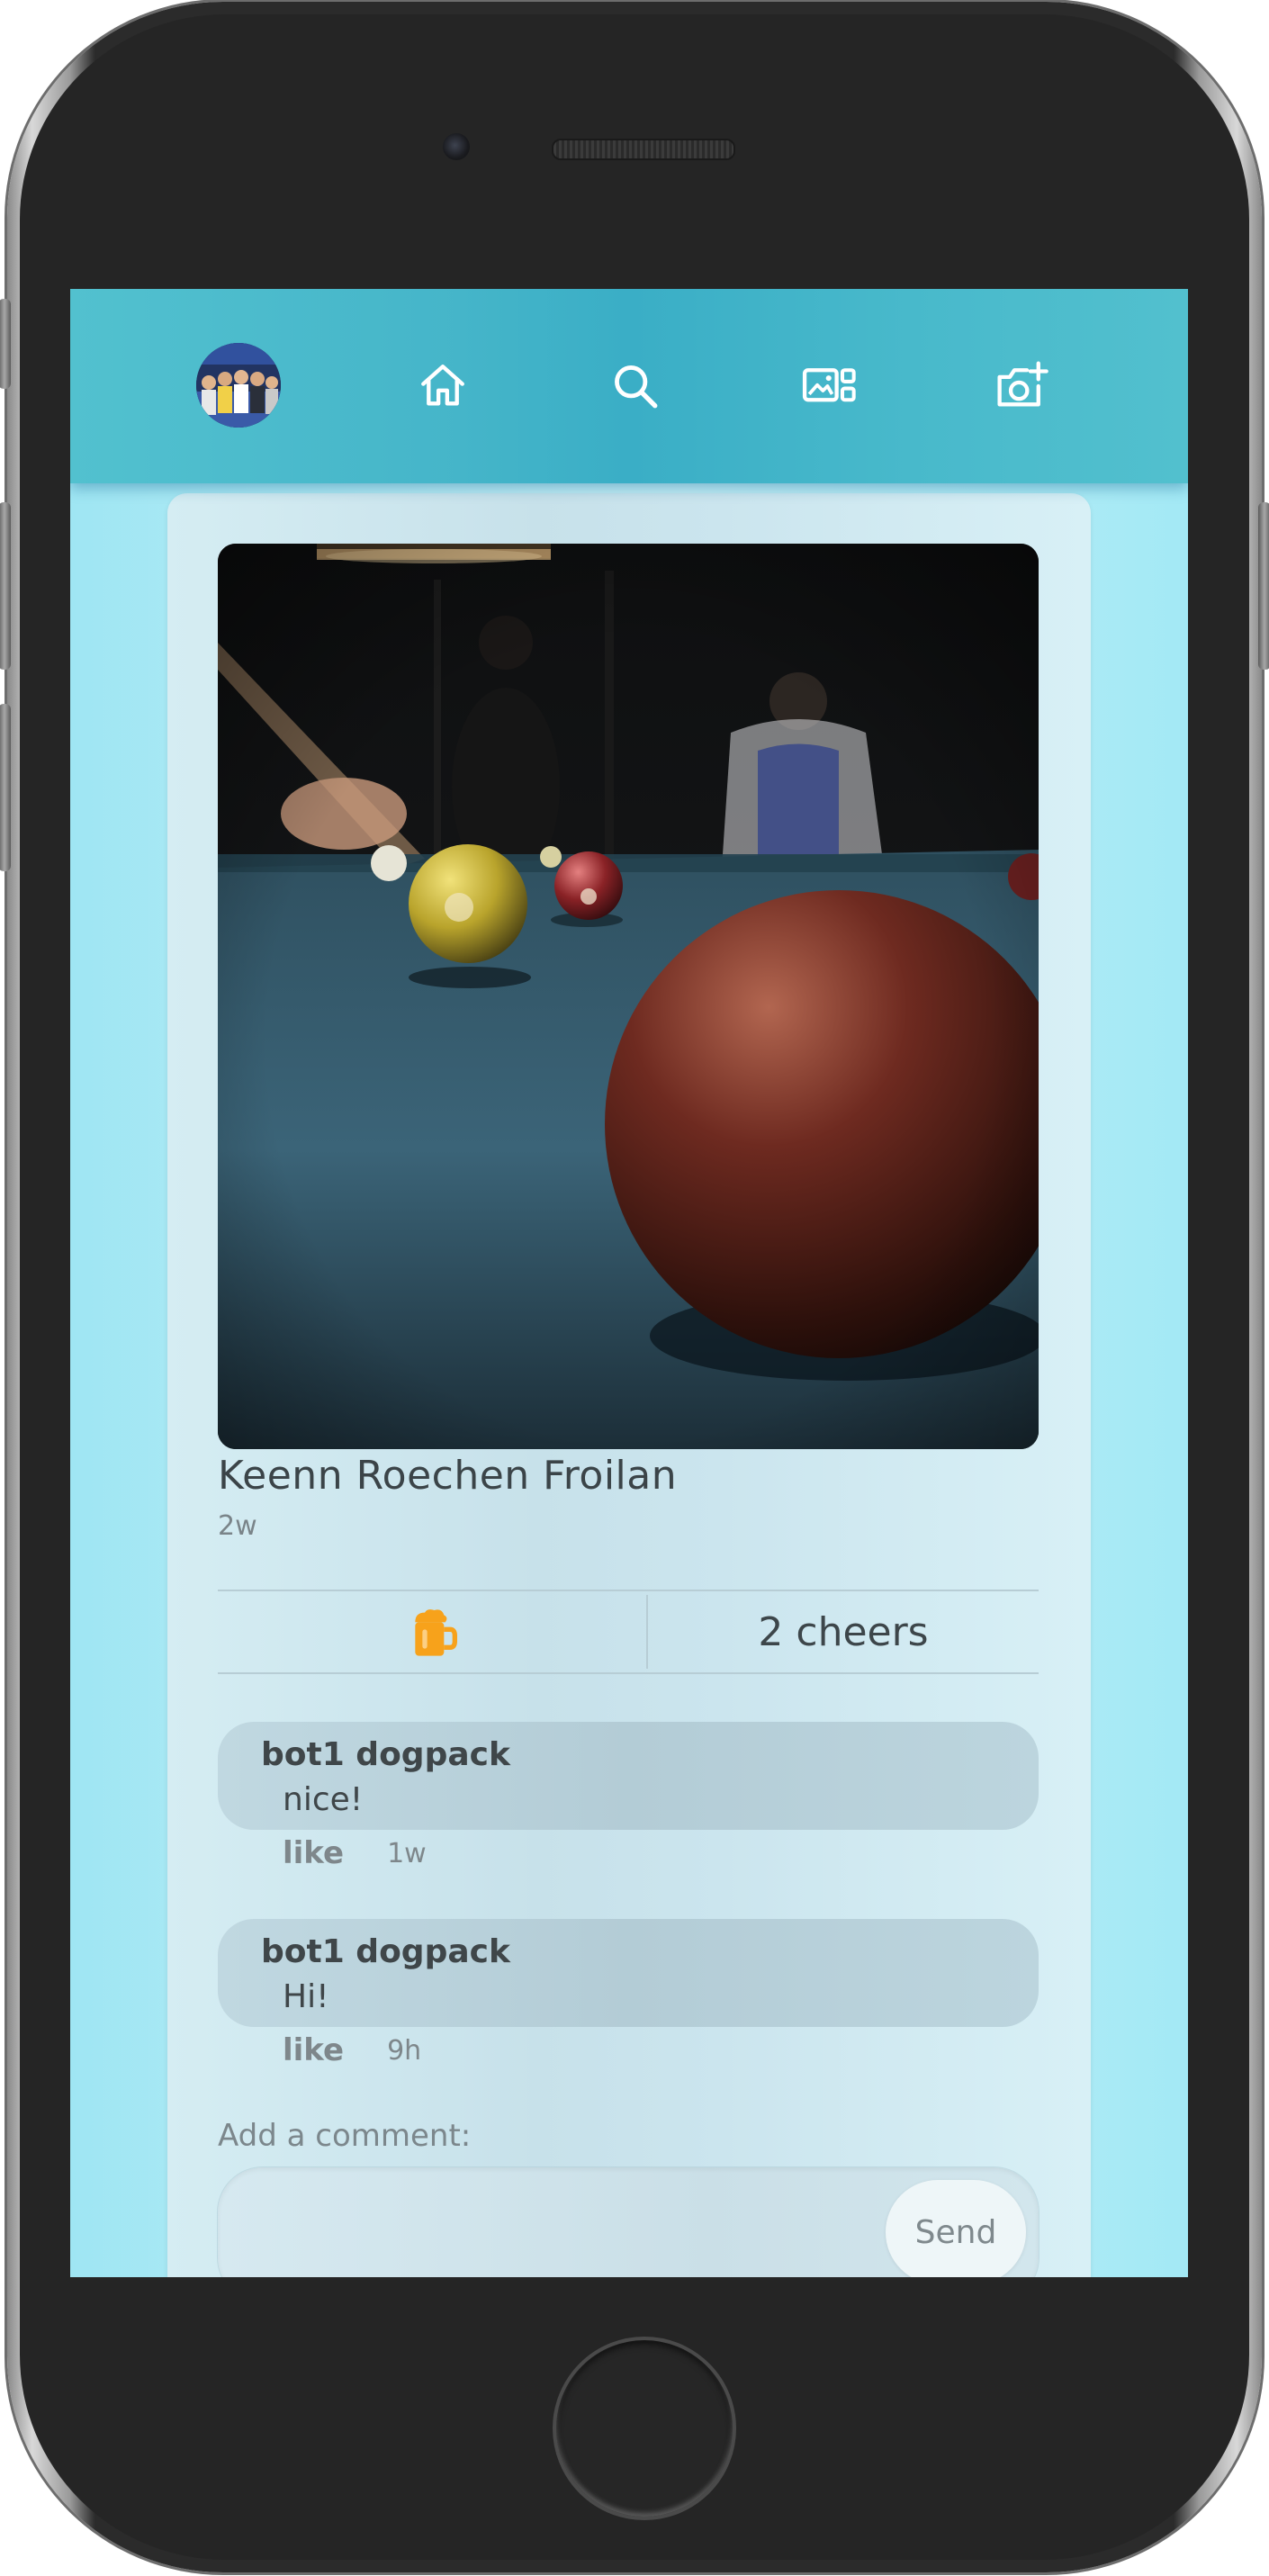  What do you see at coordinates (306, 1996) in the screenshot?
I see `comment-text: Hi!` at bounding box center [306, 1996].